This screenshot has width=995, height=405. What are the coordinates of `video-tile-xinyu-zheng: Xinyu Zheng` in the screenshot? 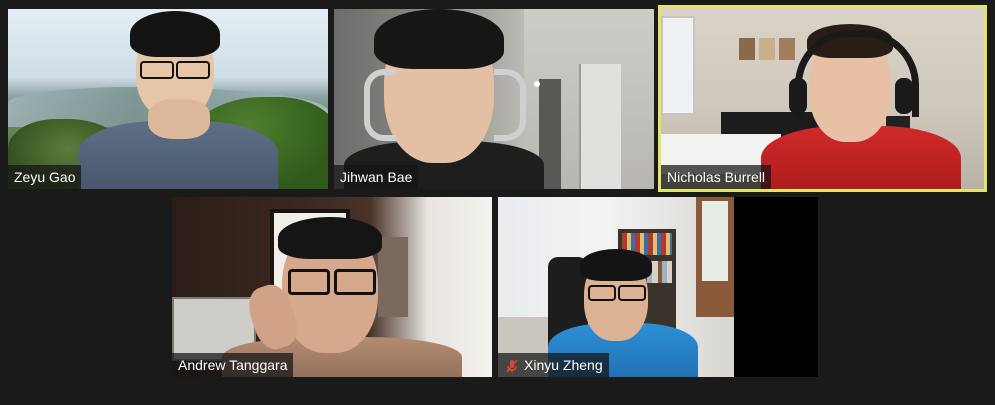 It's located at (658, 287).